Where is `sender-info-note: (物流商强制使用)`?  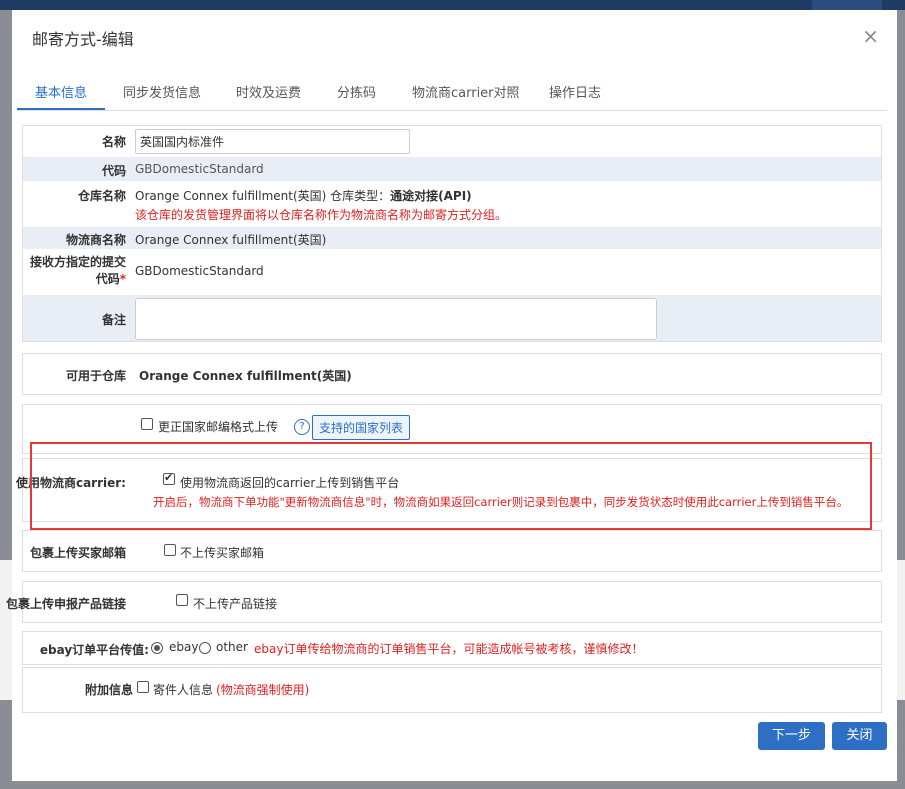
sender-info-note: (物流商强制使用) is located at coordinates (263, 690).